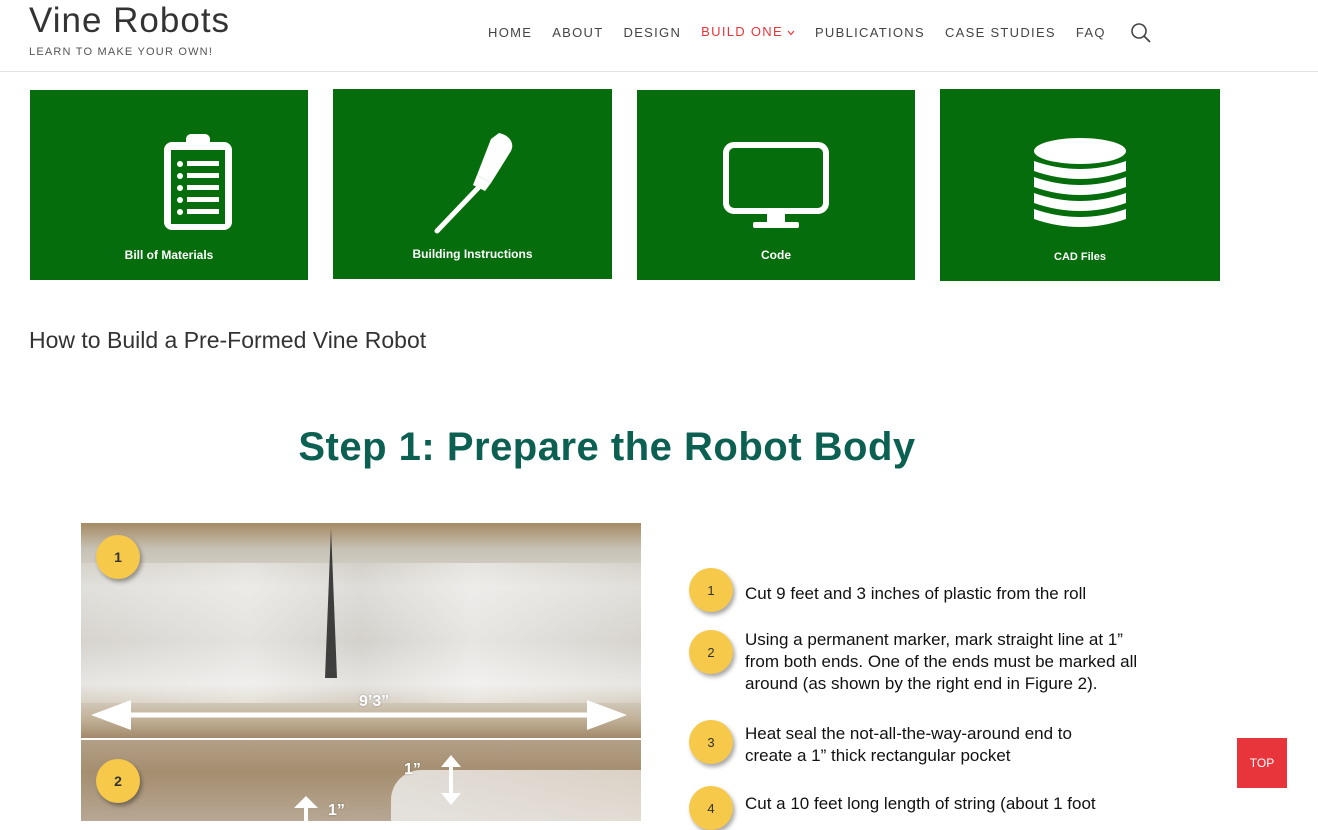 The image size is (1318, 830). I want to click on nav-publications: PUBLICATIONS, so click(870, 33).